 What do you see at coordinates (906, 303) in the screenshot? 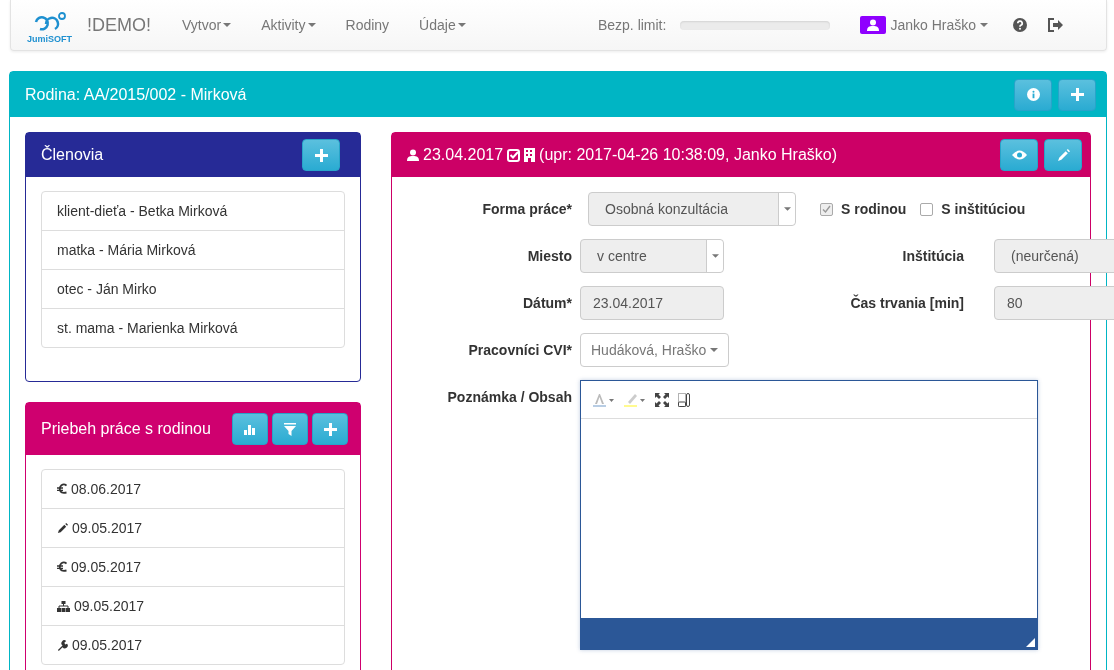
I see `field-label: Čas trvania [min]` at bounding box center [906, 303].